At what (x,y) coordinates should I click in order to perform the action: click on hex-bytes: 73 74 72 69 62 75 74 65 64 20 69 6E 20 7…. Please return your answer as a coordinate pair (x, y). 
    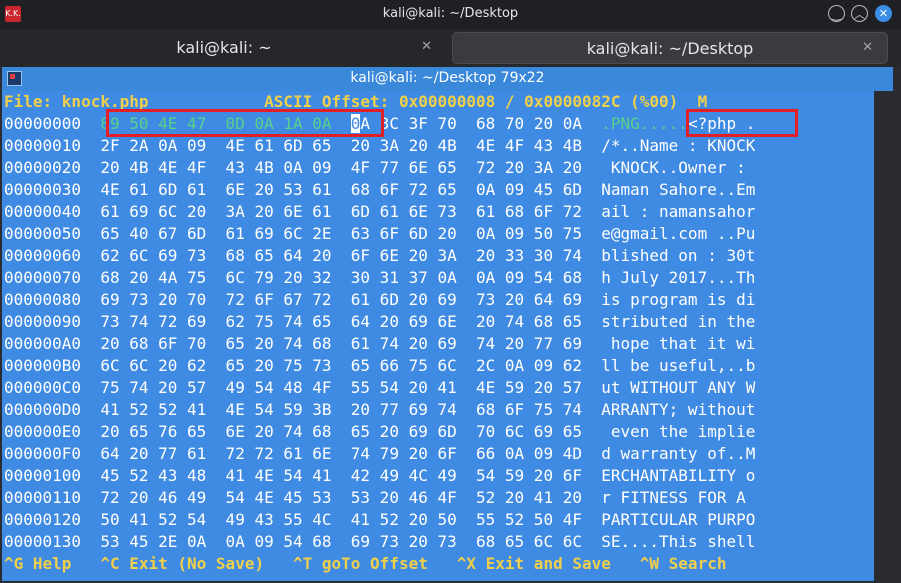
    Looking at the image, I should click on (341, 321).